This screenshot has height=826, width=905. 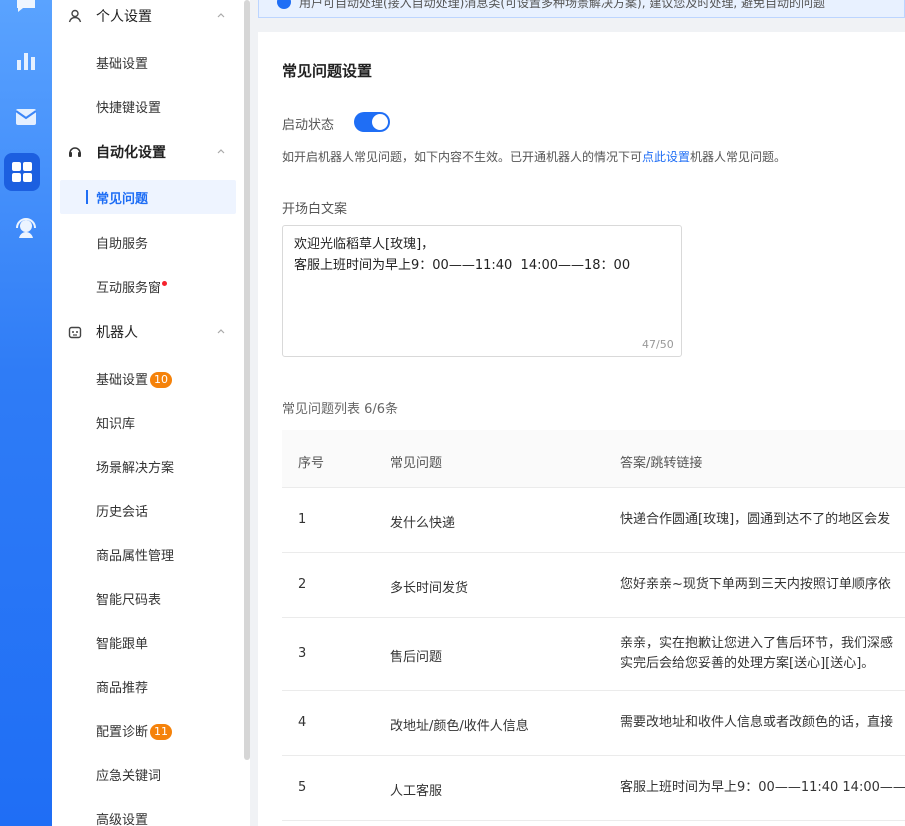 I want to click on sidebar-item-label: 基础设置 10, so click(x=134, y=378).